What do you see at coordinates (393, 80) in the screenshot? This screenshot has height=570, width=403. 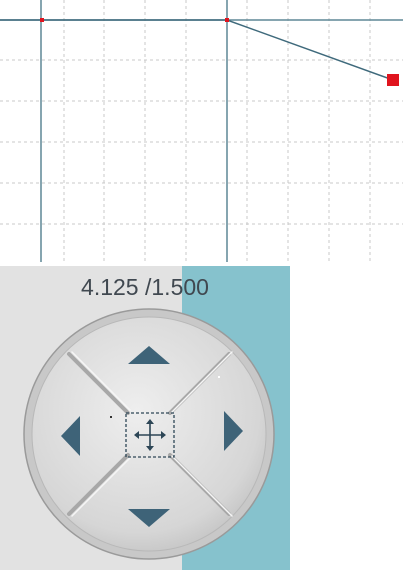 I see `selected-trace-point` at bounding box center [393, 80].